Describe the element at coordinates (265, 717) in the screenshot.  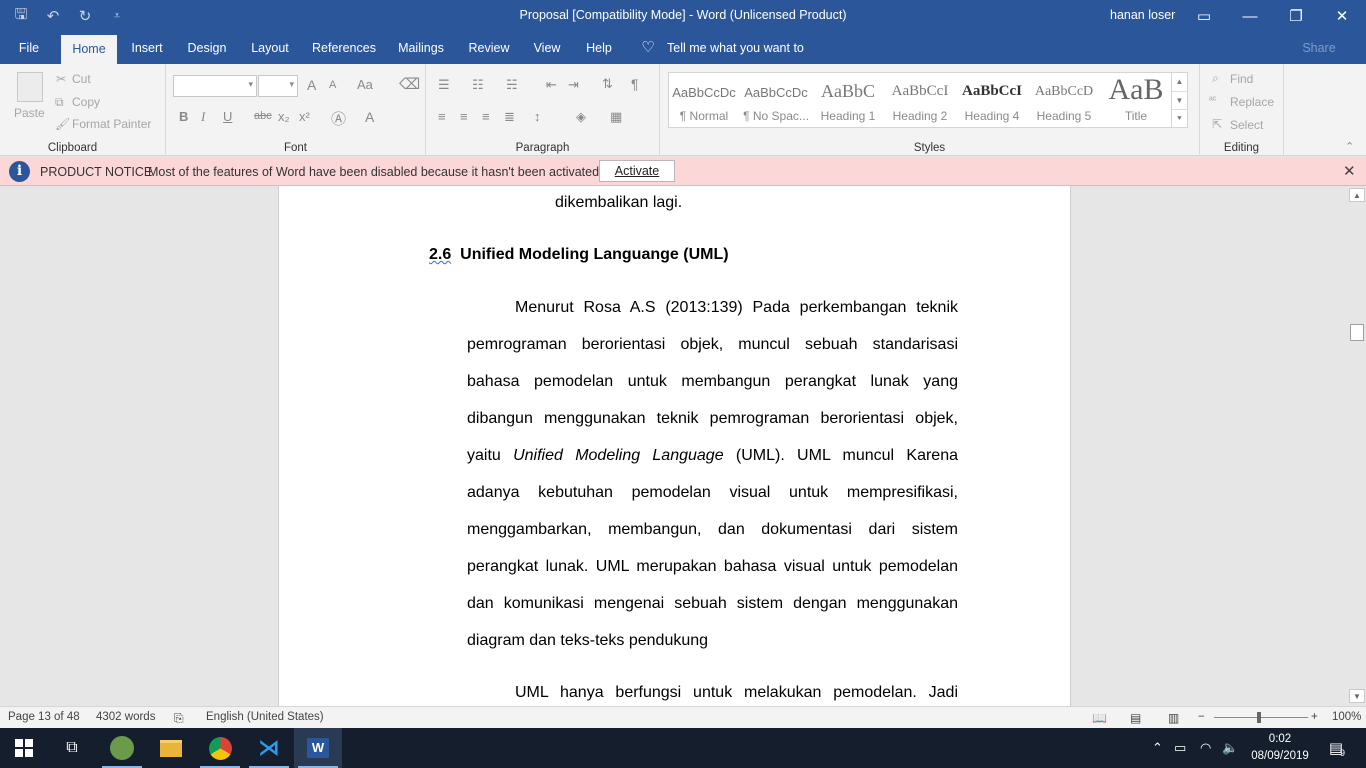
I see `language: English (United States)` at that location.